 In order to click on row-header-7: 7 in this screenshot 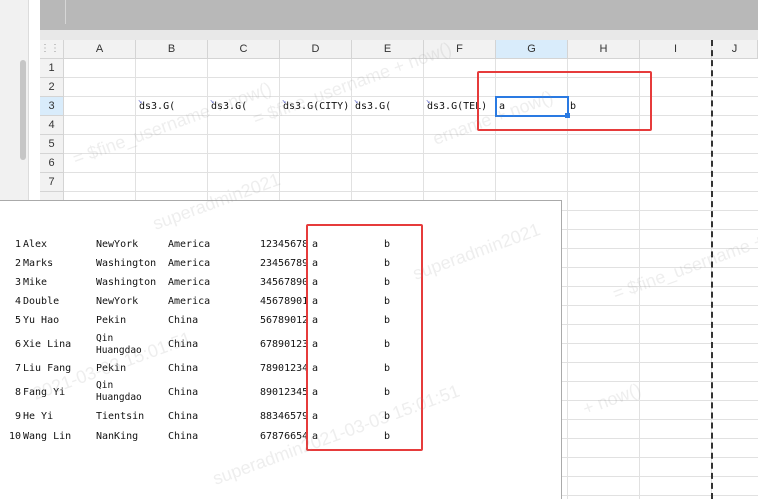, I will do `click(52, 182)`.